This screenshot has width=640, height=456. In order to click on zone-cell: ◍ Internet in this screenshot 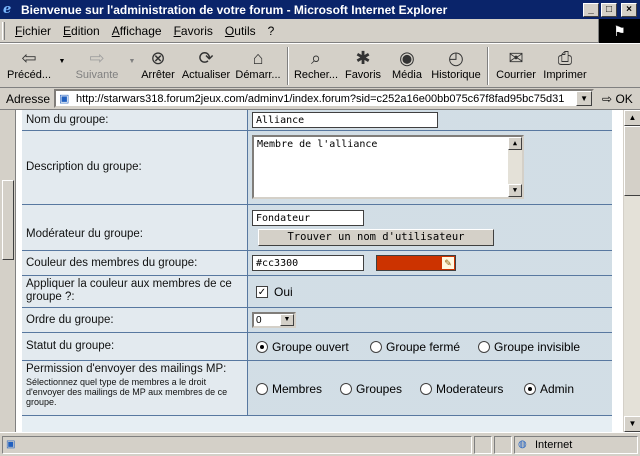, I will do `click(576, 444)`.